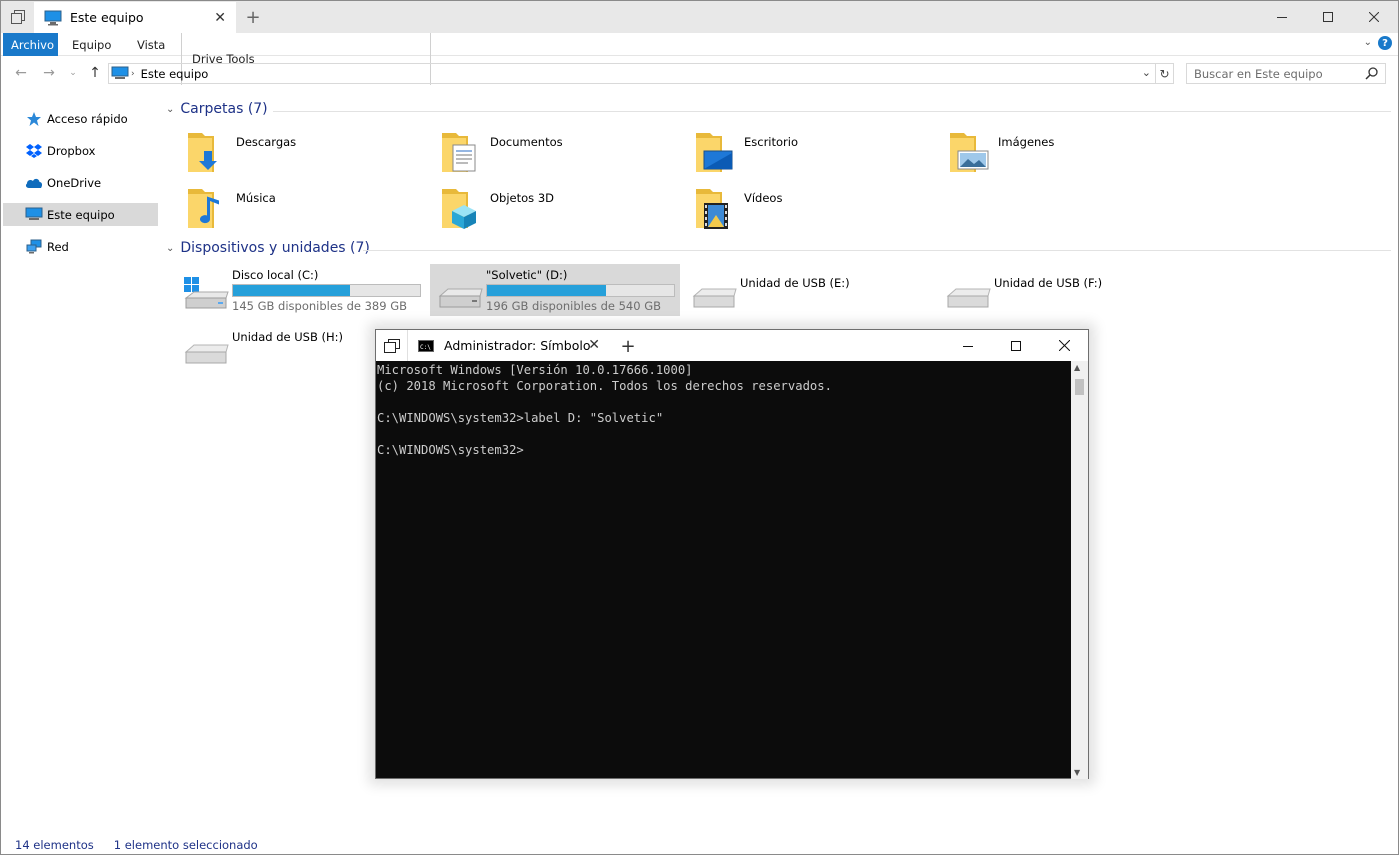  What do you see at coordinates (30, 44) in the screenshot?
I see `ribbon-tab-file: Archivo` at bounding box center [30, 44].